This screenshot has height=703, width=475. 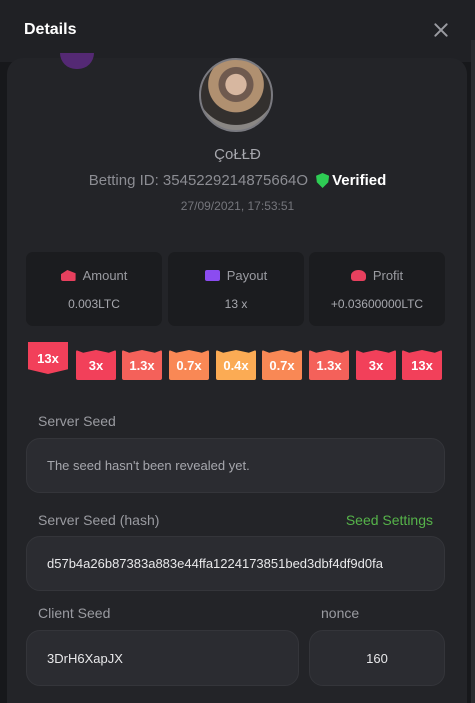 I want to click on verified-shield-icon, so click(x=323, y=180).